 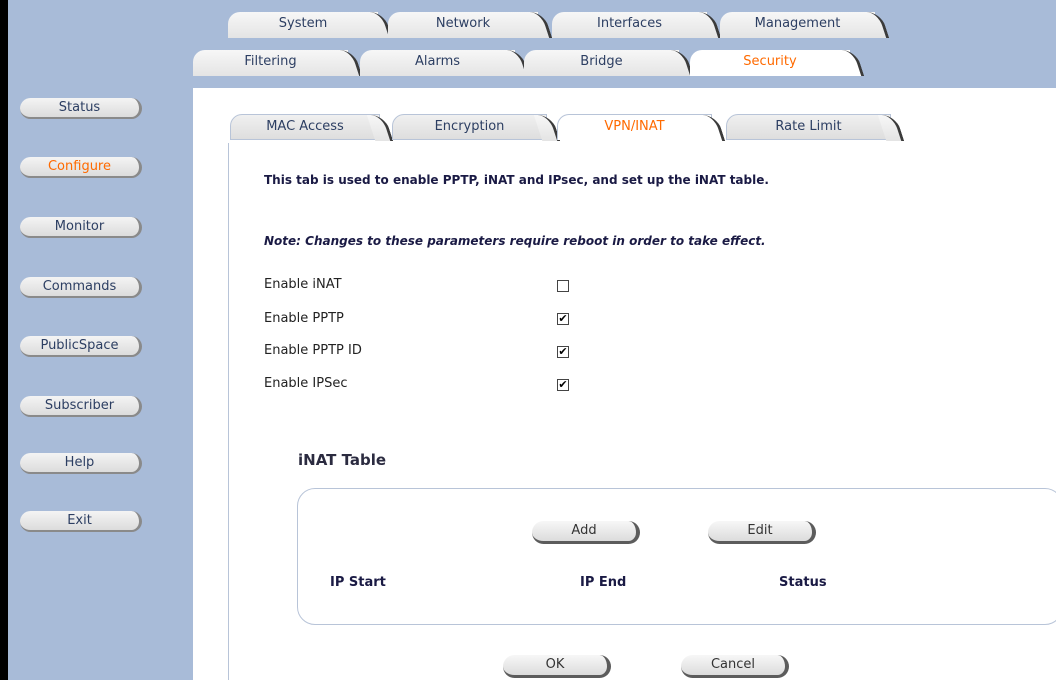 I want to click on tab-security: Security, so click(x=770, y=63).